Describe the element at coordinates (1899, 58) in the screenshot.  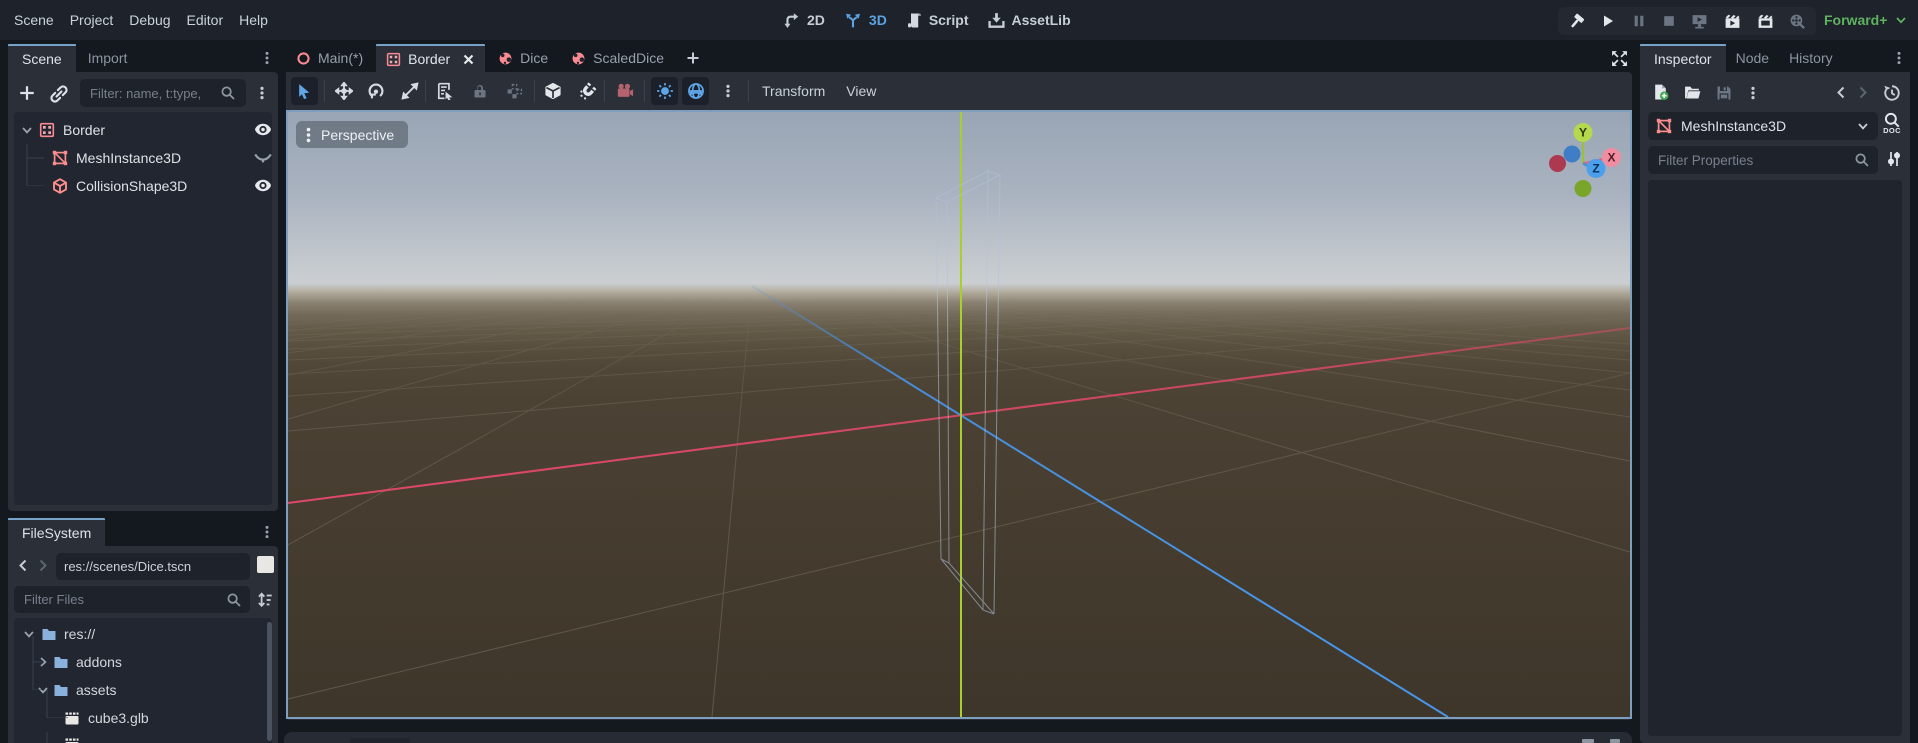
I see `inspector-dock-menu-icon` at that location.